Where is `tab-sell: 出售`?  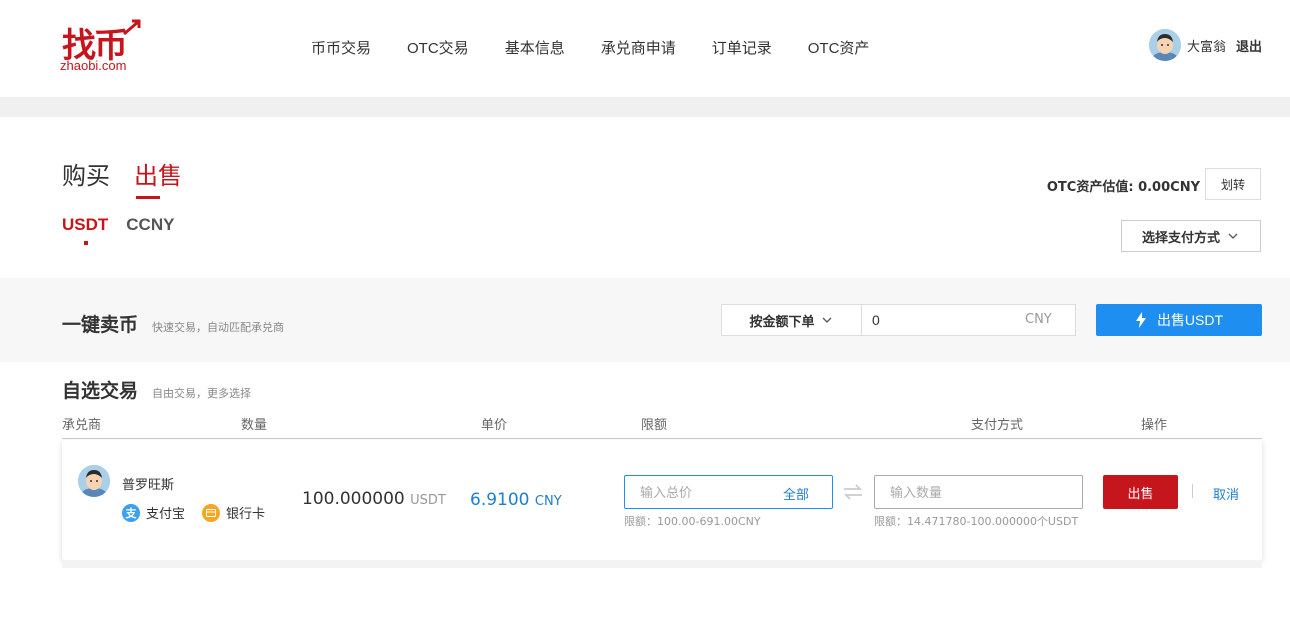 tab-sell: 出售 is located at coordinates (158, 177).